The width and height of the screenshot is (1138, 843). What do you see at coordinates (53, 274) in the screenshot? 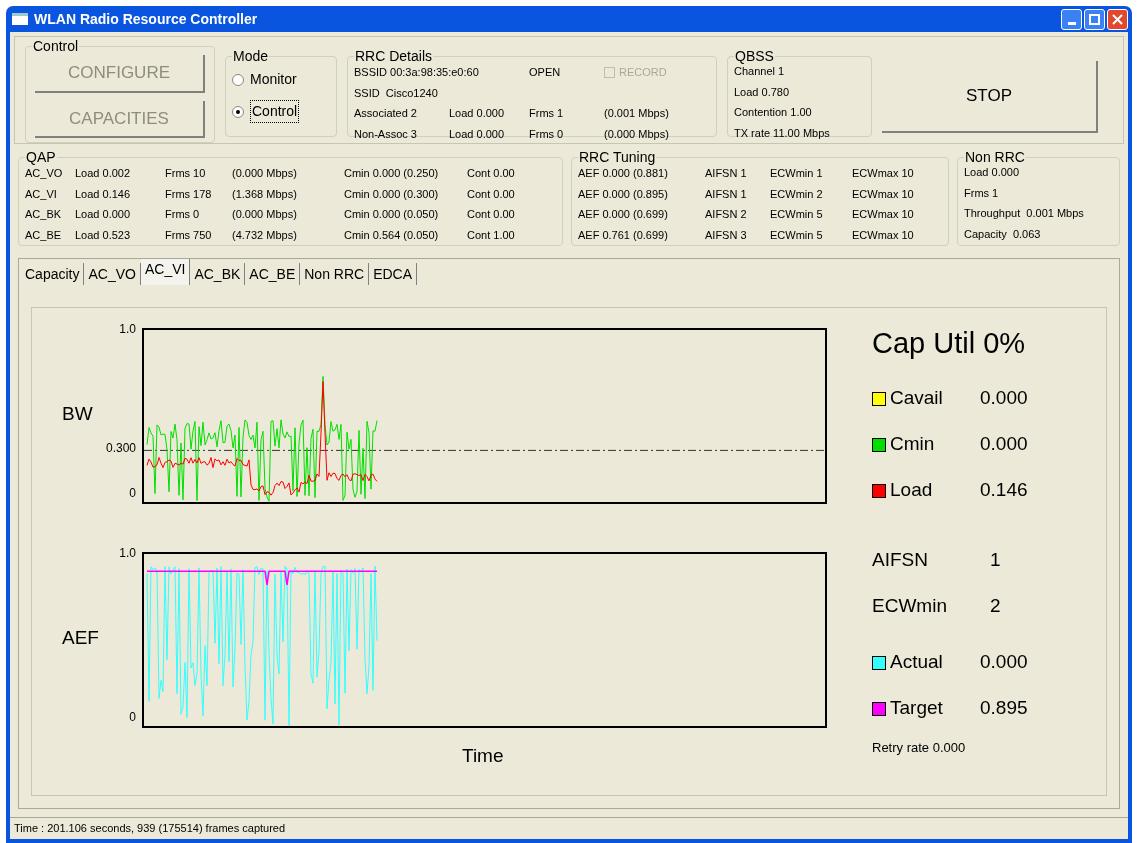
I see `tab: Capacity` at bounding box center [53, 274].